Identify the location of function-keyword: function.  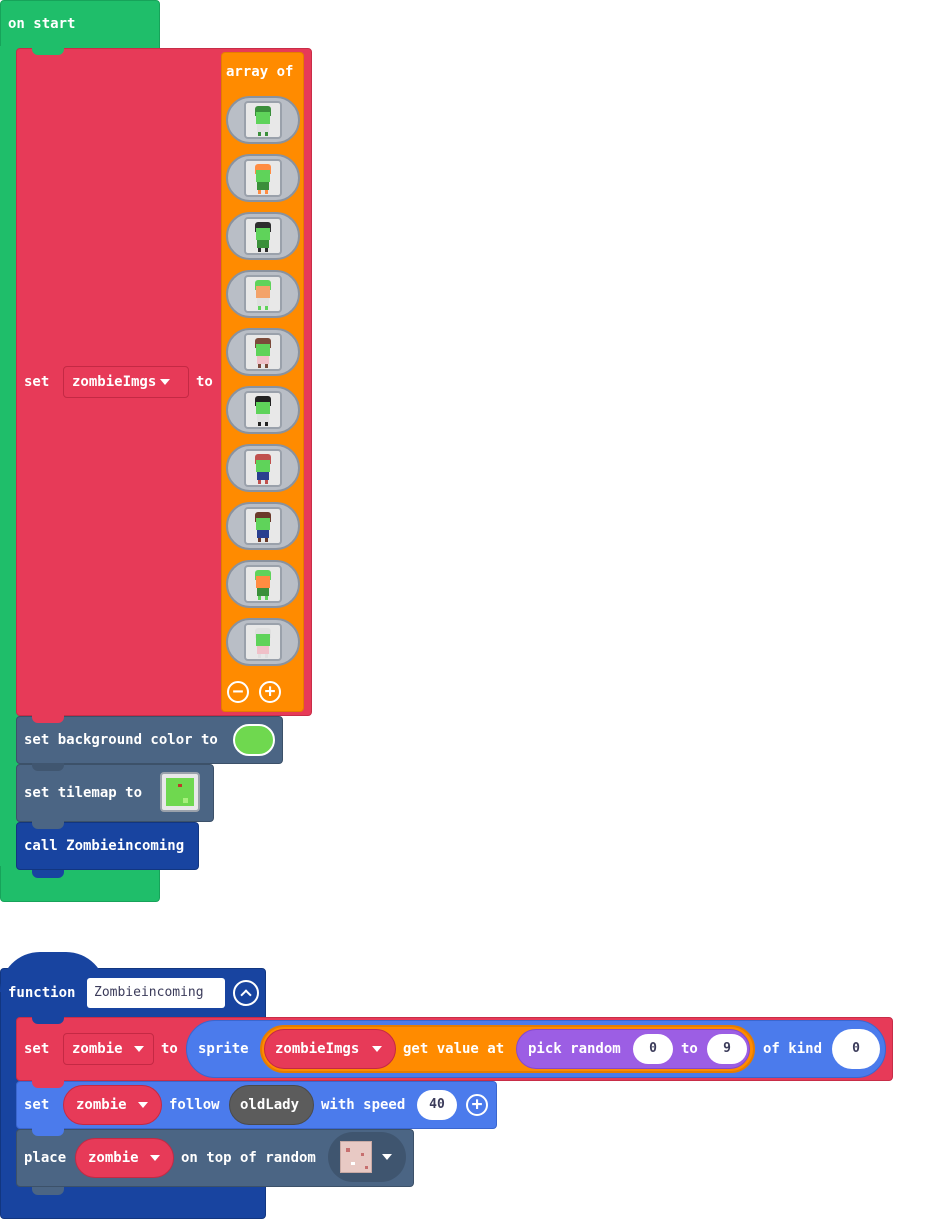
(42, 993).